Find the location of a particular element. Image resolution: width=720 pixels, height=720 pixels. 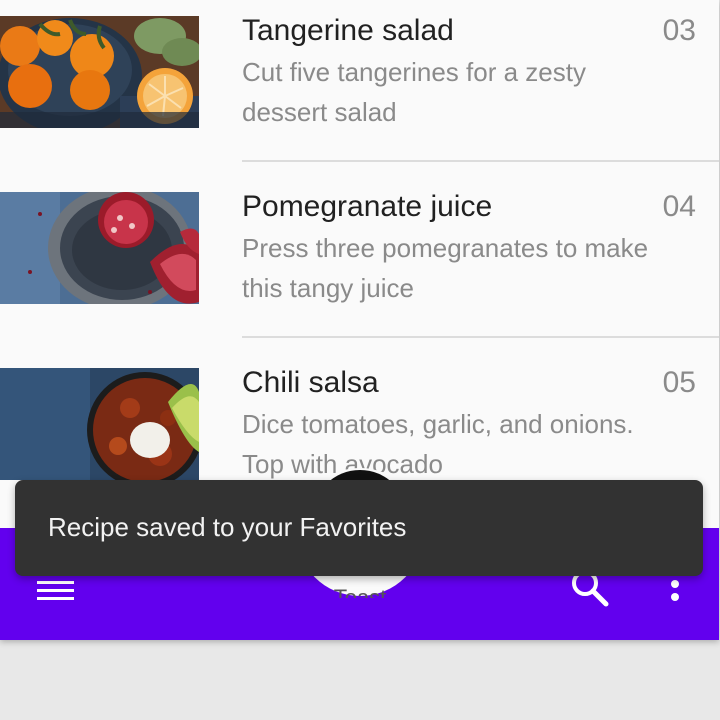

recipe-image-tangerines is located at coordinates (99, 72).